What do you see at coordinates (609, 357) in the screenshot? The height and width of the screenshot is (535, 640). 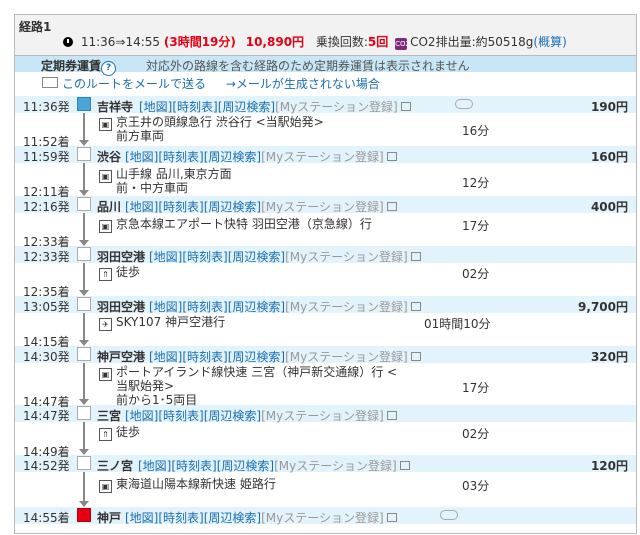 I see `station-fare: 320円` at bounding box center [609, 357].